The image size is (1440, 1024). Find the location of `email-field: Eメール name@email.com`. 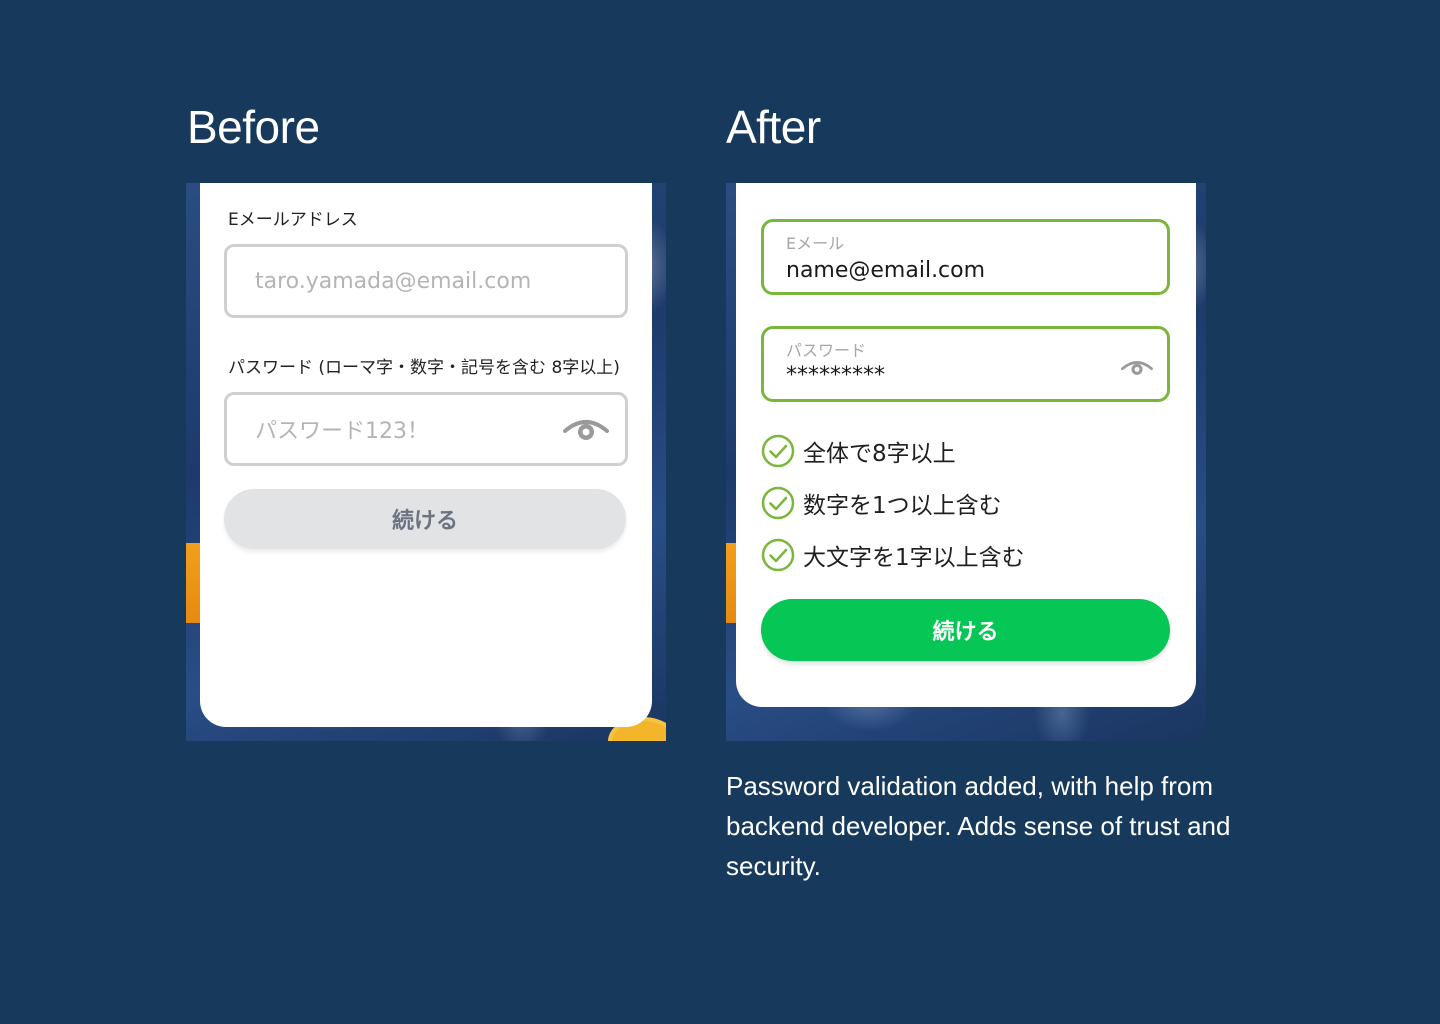

email-field: Eメール name@email.com is located at coordinates (965, 257).